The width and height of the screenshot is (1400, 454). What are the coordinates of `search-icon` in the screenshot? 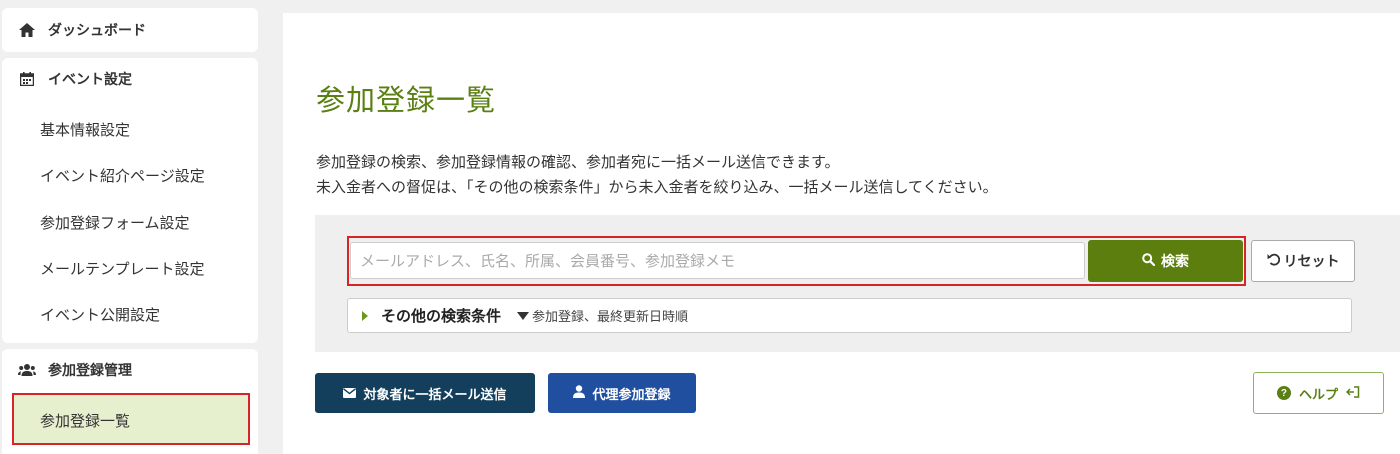 It's located at (1149, 261).